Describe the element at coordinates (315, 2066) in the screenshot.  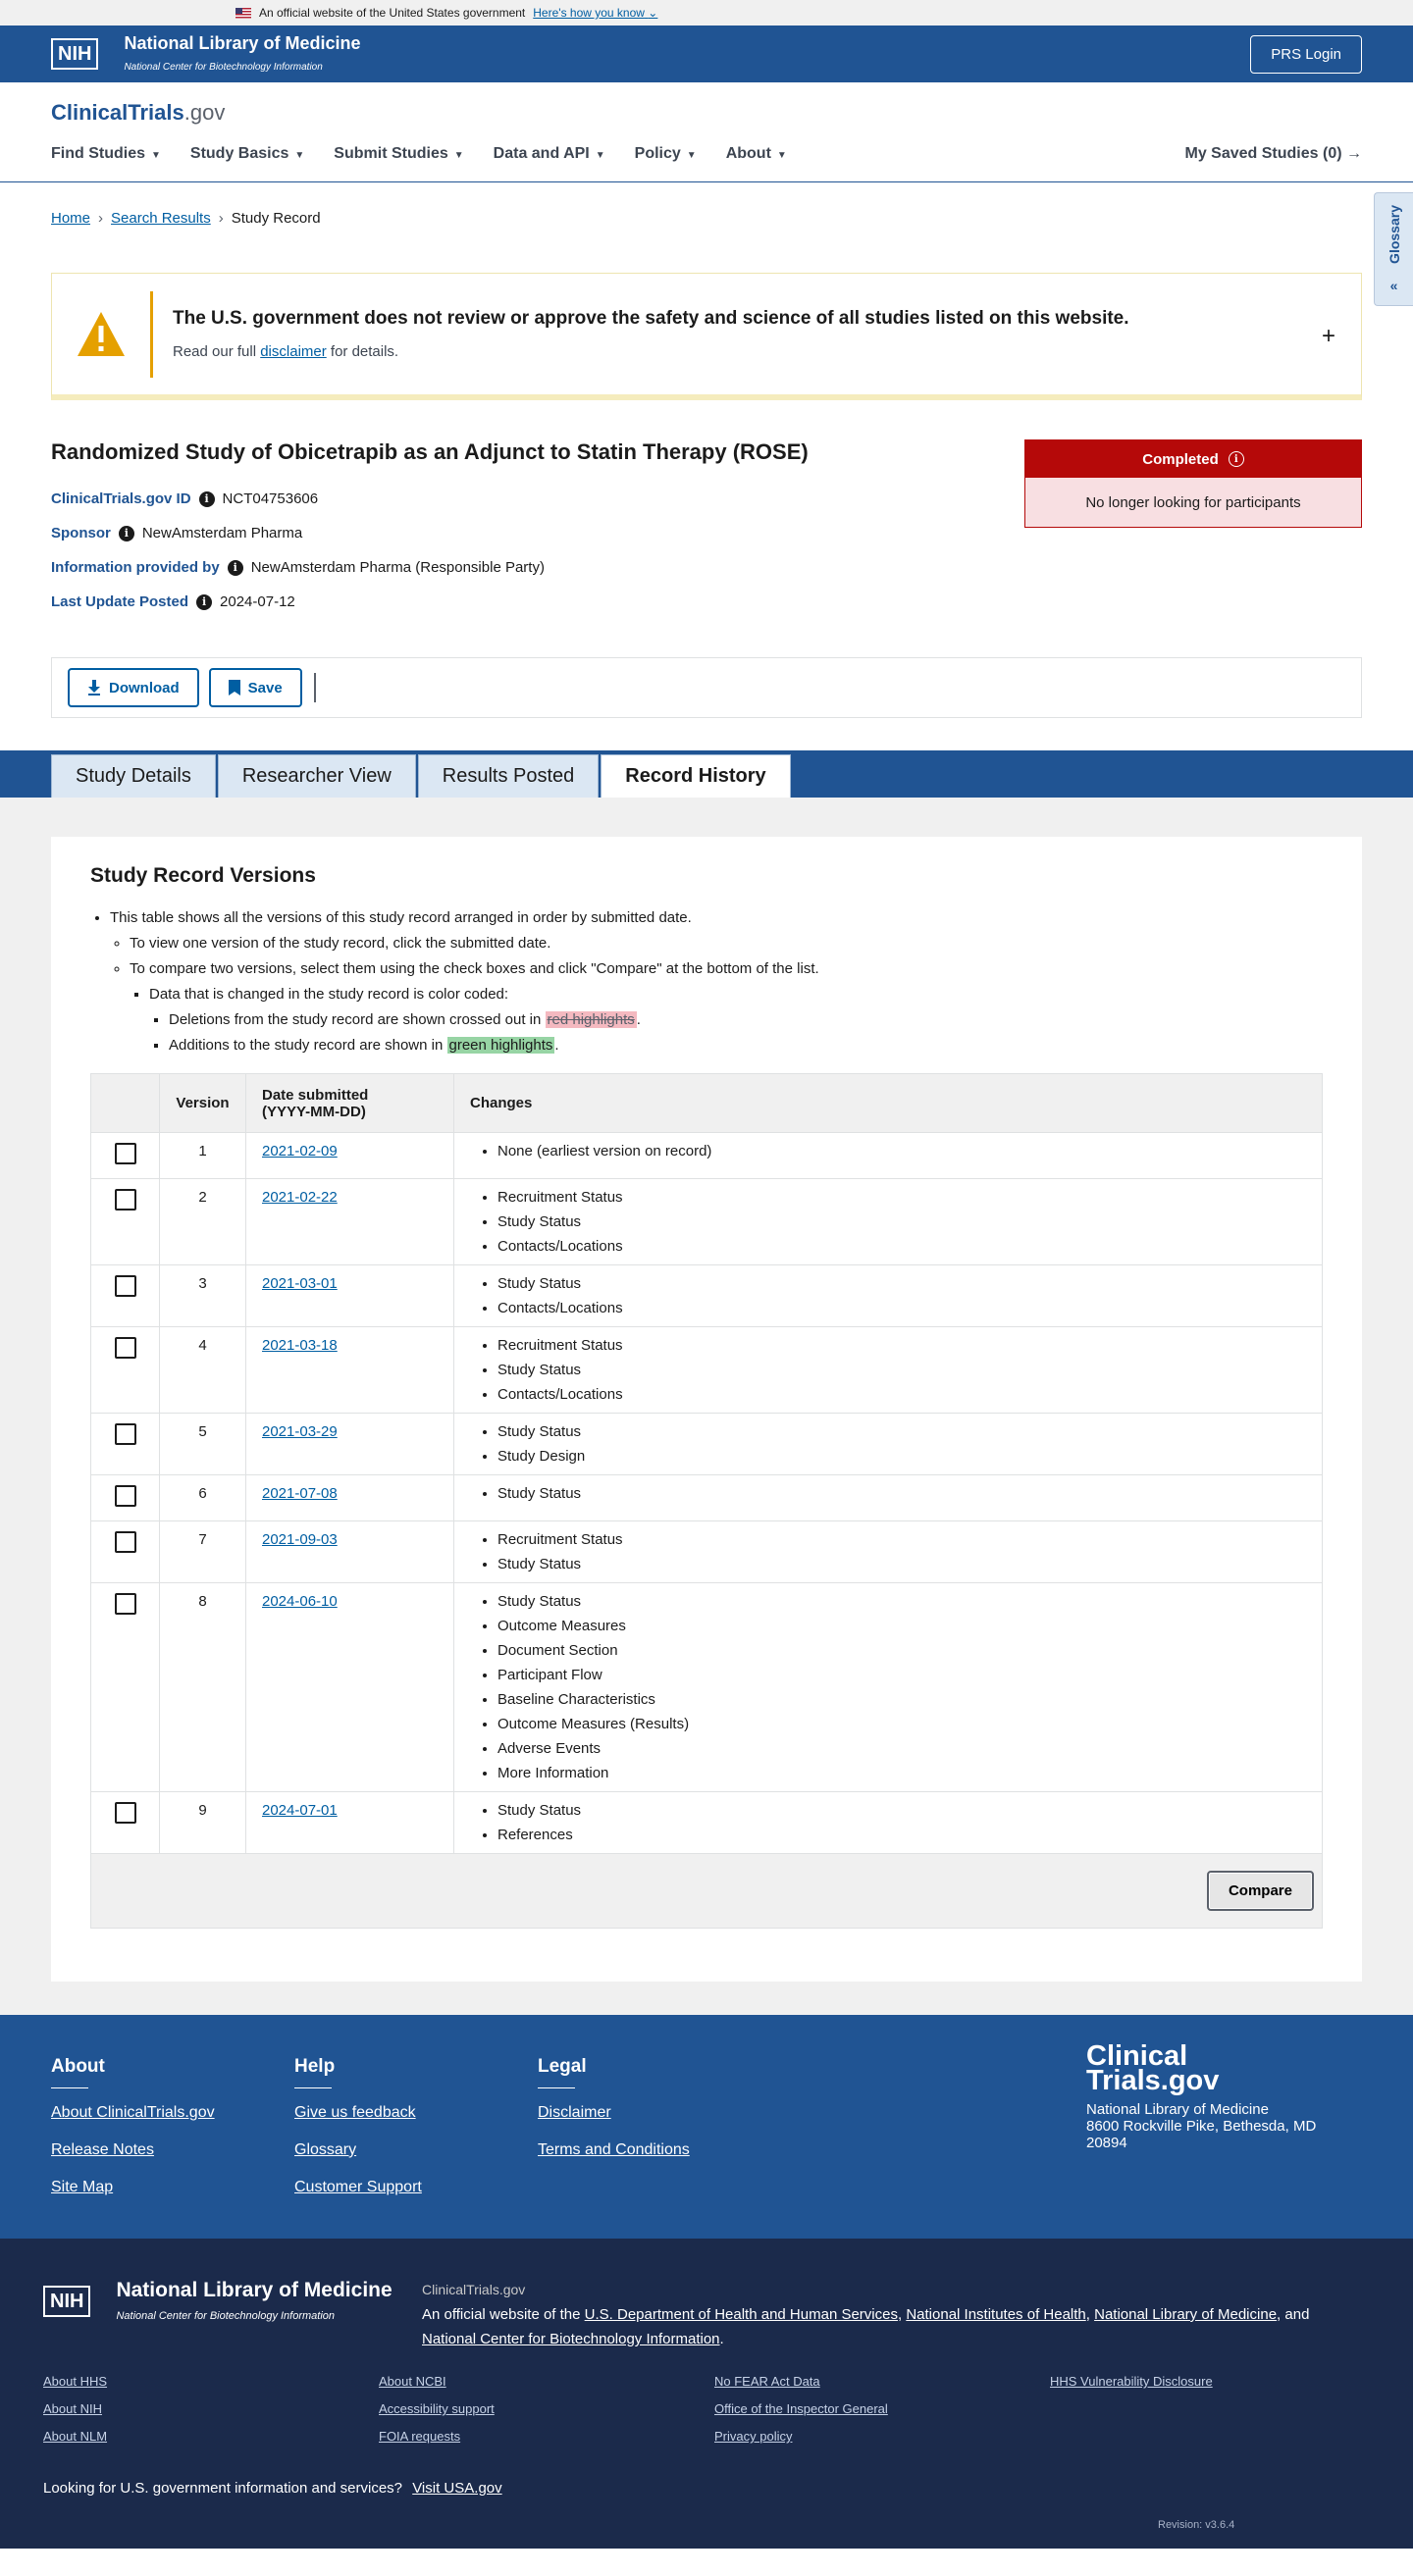
I see `footer-help-heading: Help` at that location.